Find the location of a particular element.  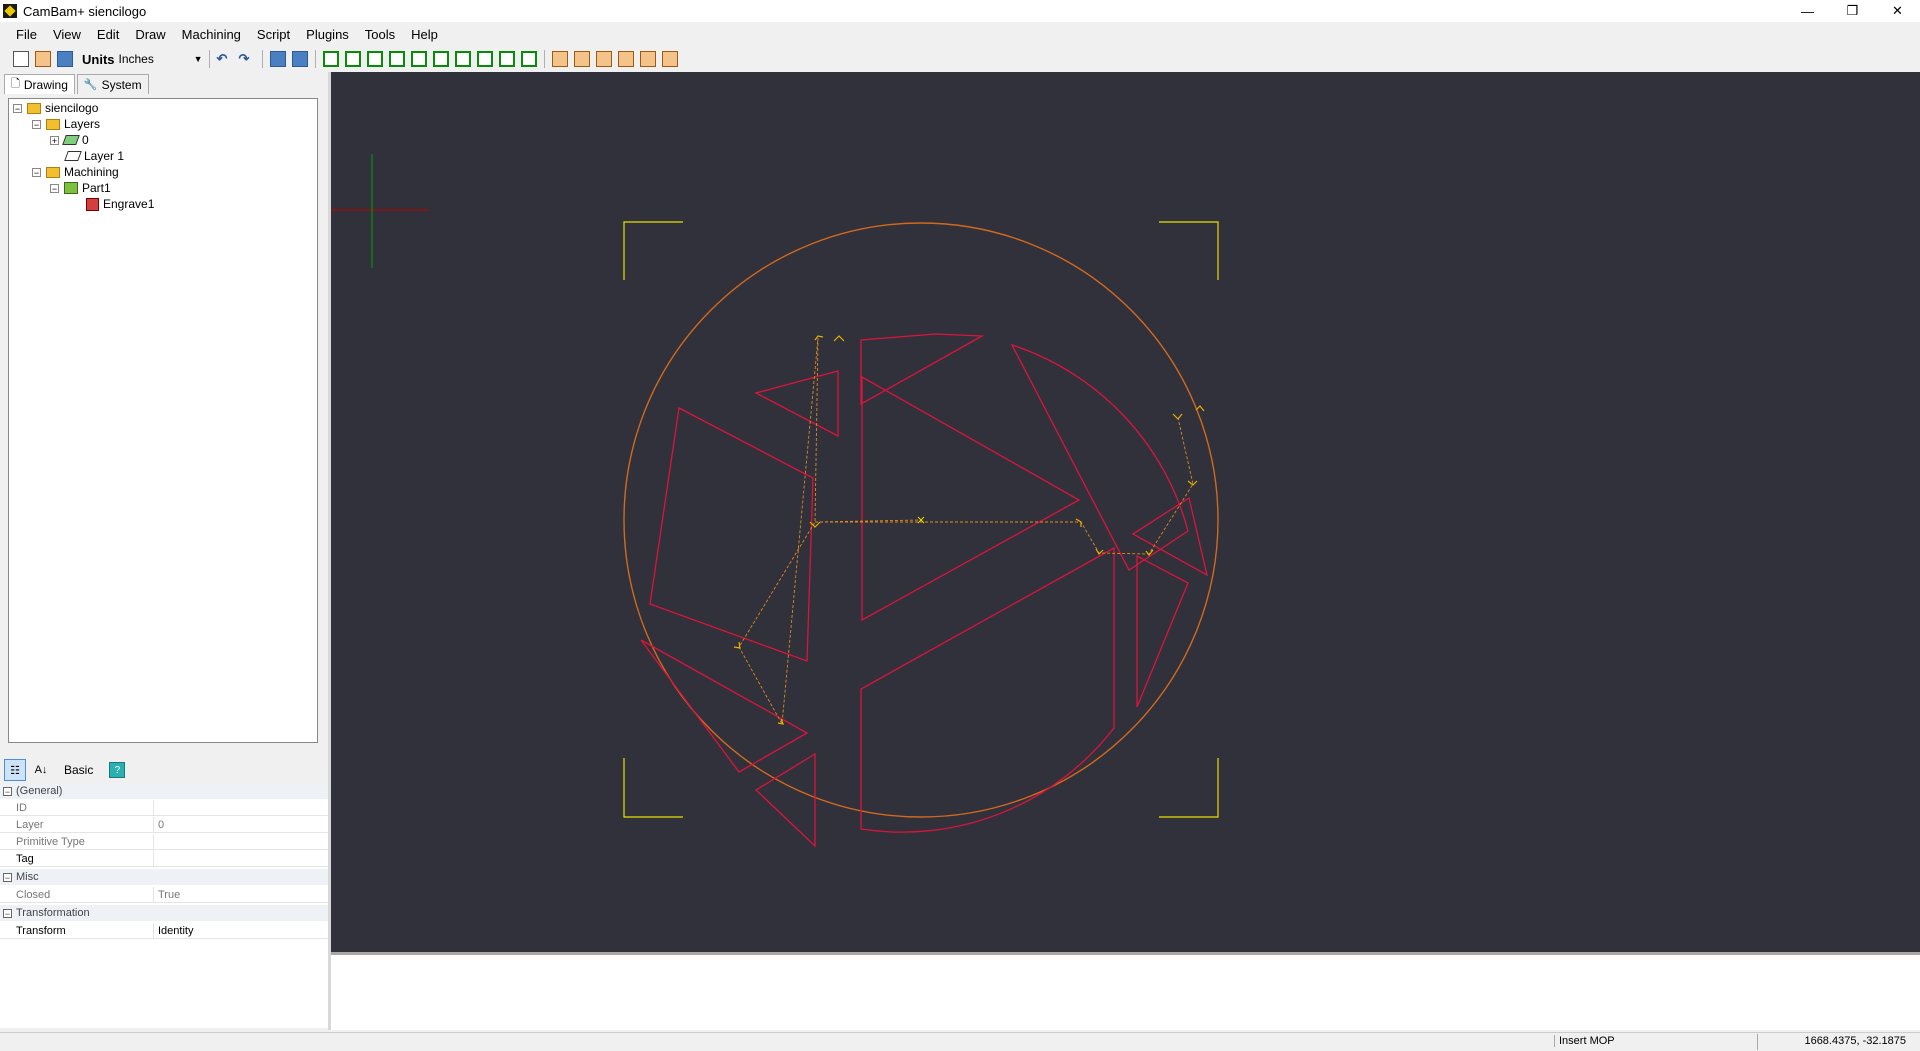

menu-view: View is located at coordinates (67, 34).